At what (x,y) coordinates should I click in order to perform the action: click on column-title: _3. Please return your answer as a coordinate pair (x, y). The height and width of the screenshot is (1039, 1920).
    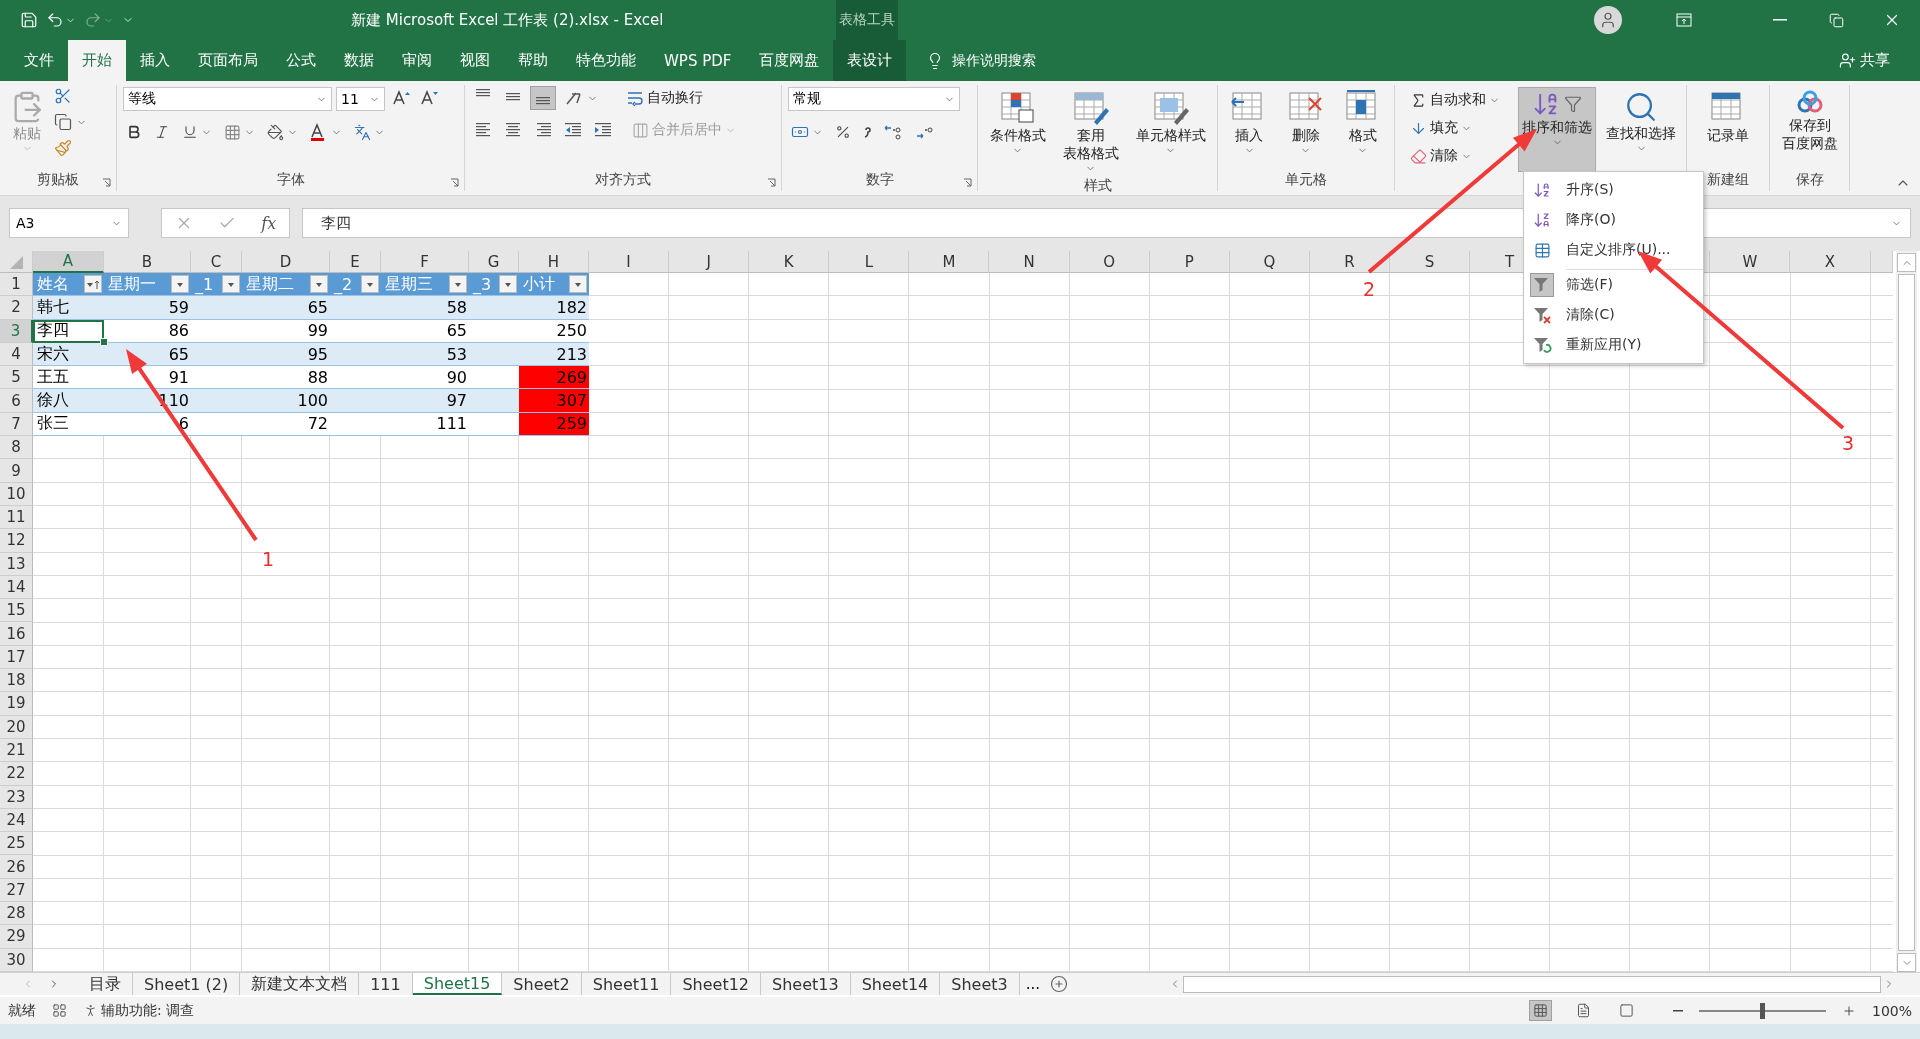
    Looking at the image, I should click on (482, 284).